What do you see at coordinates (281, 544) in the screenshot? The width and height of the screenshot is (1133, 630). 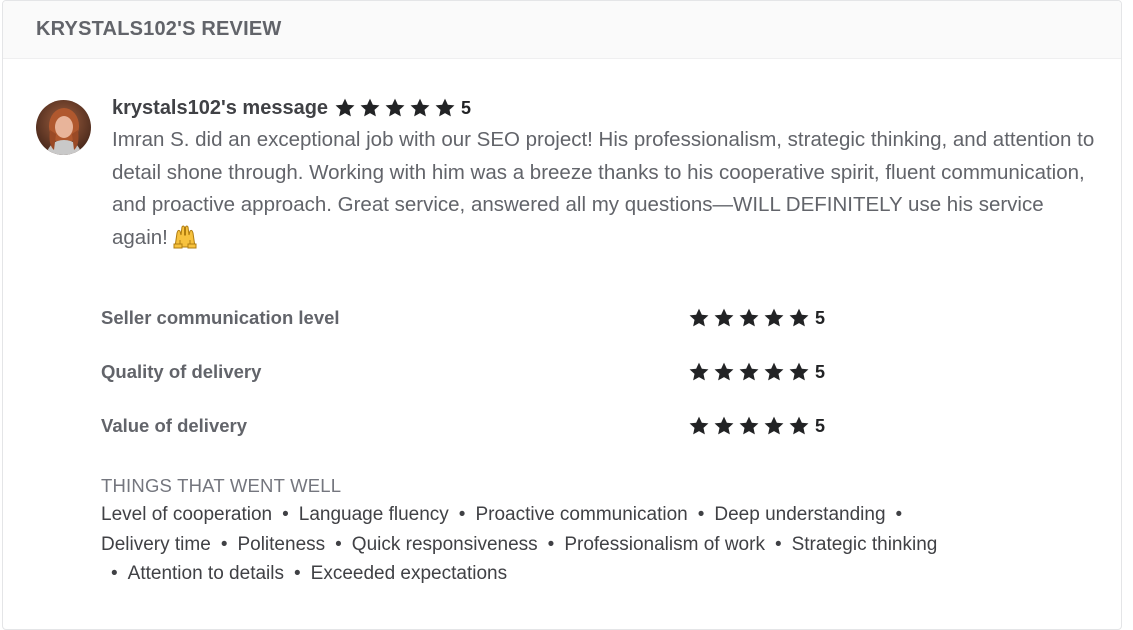 I see `tag-item: Politeness` at bounding box center [281, 544].